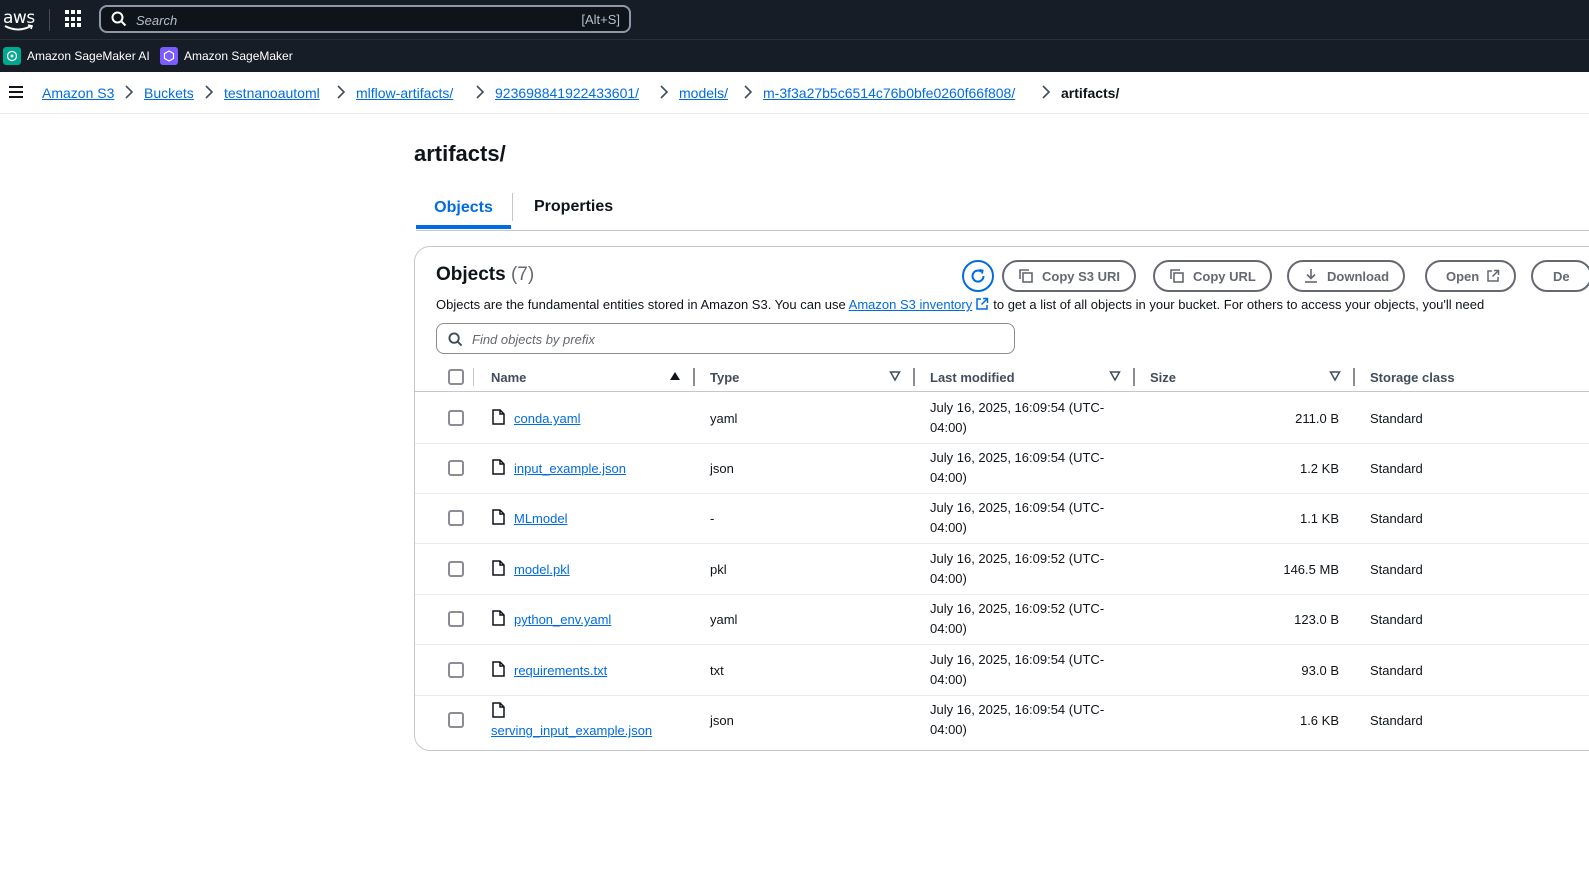  I want to click on download-button: Download, so click(1346, 276).